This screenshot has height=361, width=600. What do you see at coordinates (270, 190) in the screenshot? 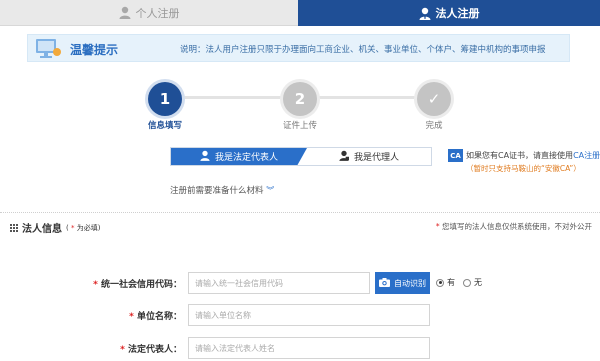
I see `double-chevron-down-icon: ︾` at bounding box center [270, 190].